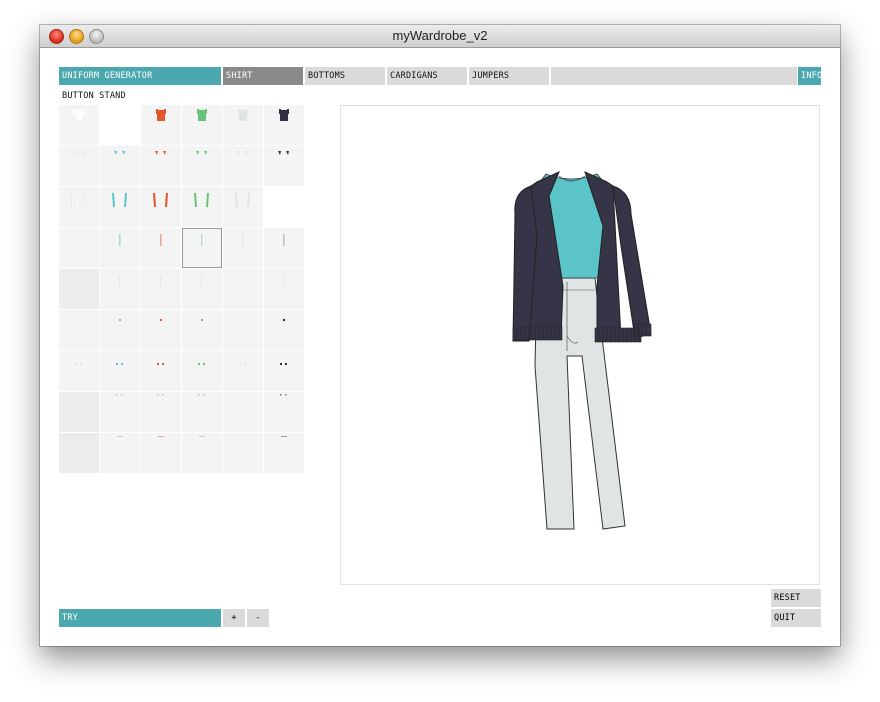  I want to click on tab-bottoms: BOTTOMS, so click(345, 76).